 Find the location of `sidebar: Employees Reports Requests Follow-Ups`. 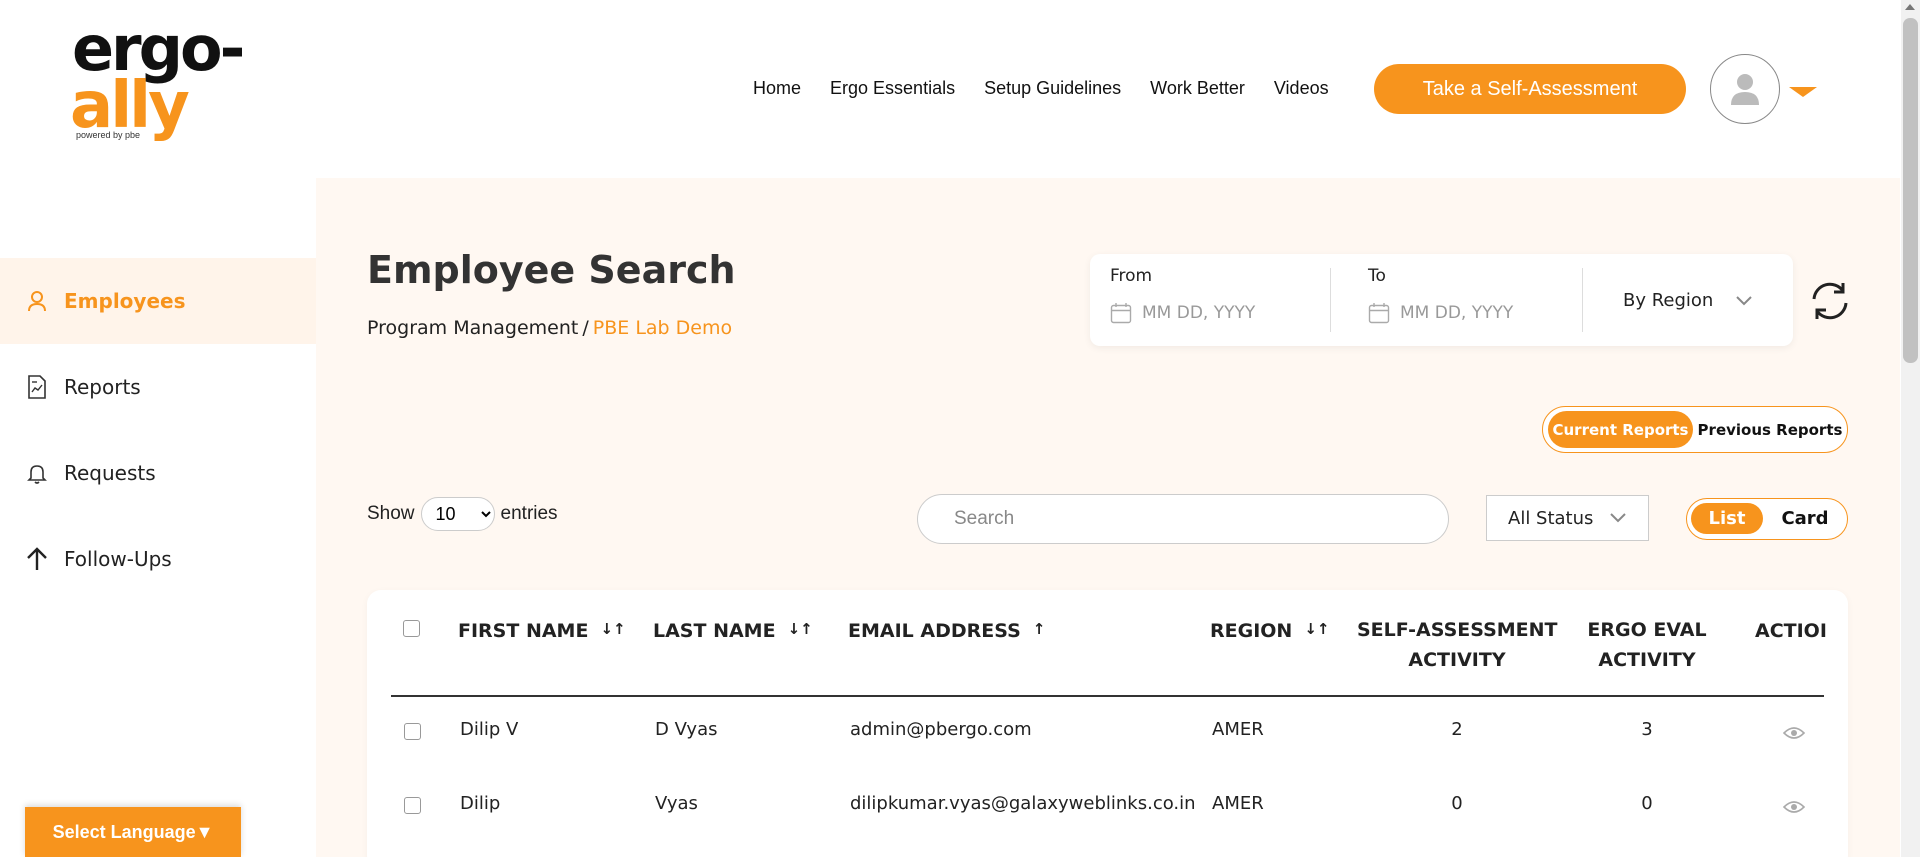

sidebar: Employees Reports Requests Follow-Ups is located at coordinates (158, 517).